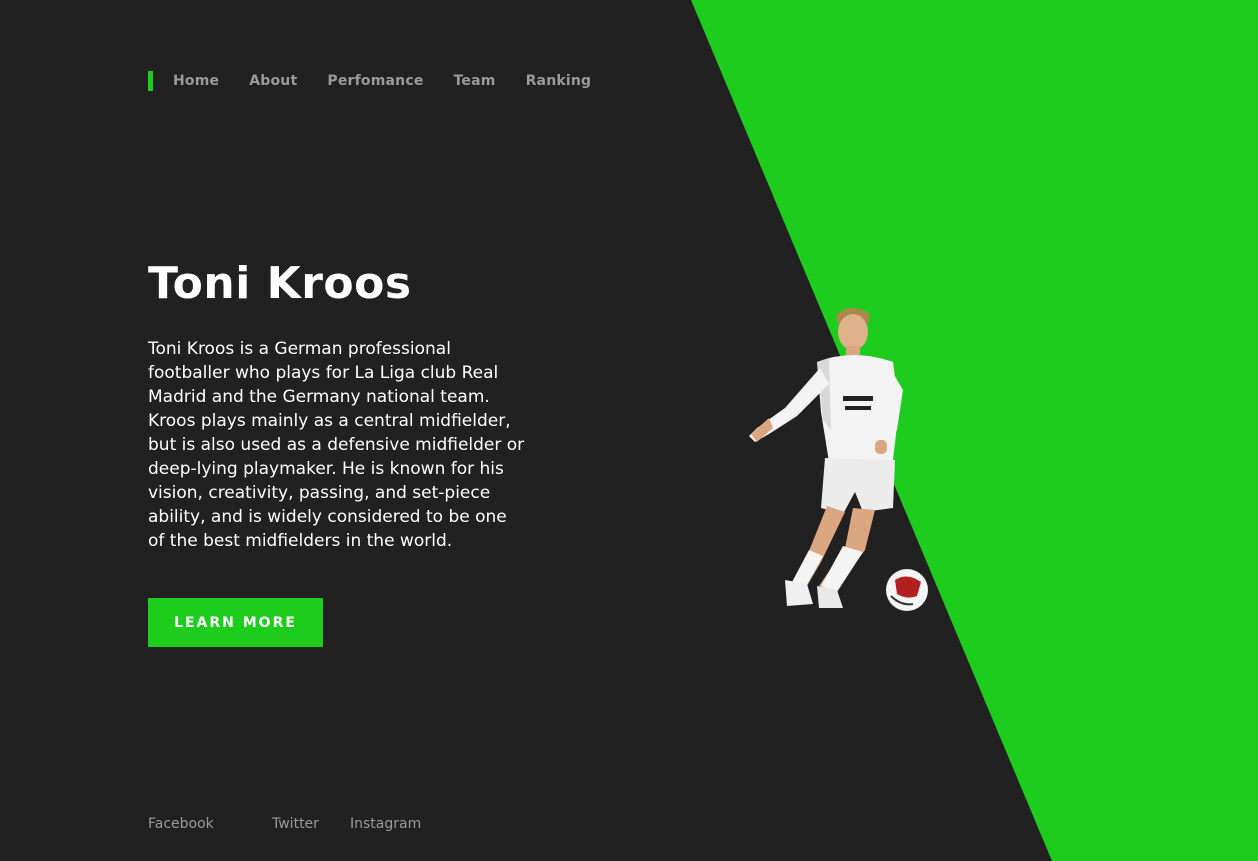 Image resolution: width=1258 pixels, height=861 pixels. What do you see at coordinates (295, 824) in the screenshot?
I see `twitter-link: Twitter` at bounding box center [295, 824].